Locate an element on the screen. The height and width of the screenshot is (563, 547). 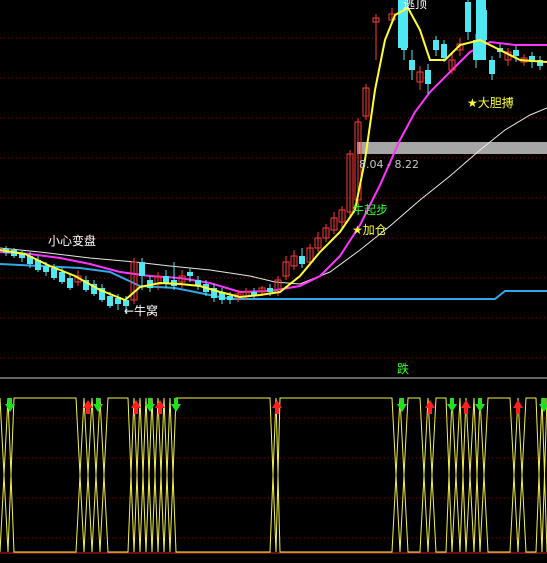
label-bull-nest: ←牛窝 is located at coordinates (141, 310).